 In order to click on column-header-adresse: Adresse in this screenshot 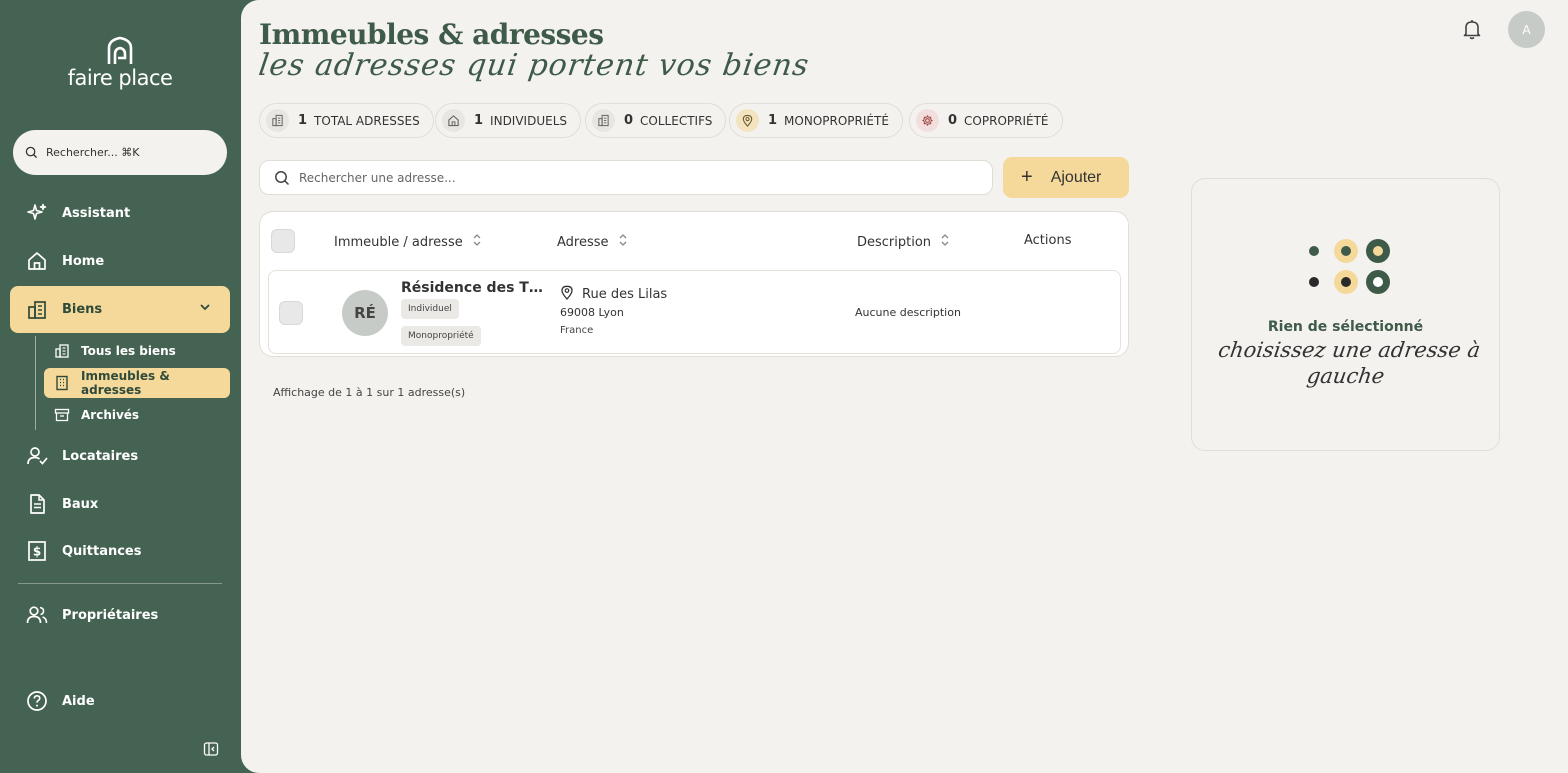, I will do `click(592, 242)`.